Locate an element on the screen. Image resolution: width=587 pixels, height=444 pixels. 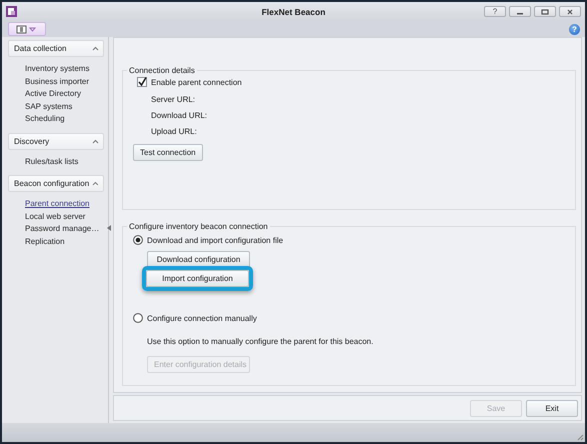
option-description: Use this option to manually configure the parent for this beacon. is located at coordinates (260, 342).